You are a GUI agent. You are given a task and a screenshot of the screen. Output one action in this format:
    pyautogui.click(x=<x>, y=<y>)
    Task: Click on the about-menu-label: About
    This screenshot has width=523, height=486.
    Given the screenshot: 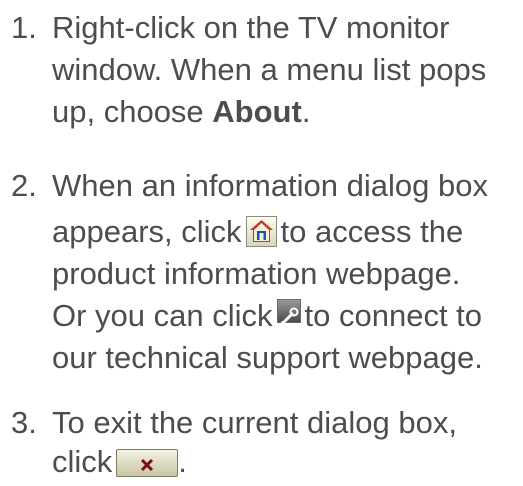 What is the action you would take?
    pyautogui.click(x=257, y=111)
    